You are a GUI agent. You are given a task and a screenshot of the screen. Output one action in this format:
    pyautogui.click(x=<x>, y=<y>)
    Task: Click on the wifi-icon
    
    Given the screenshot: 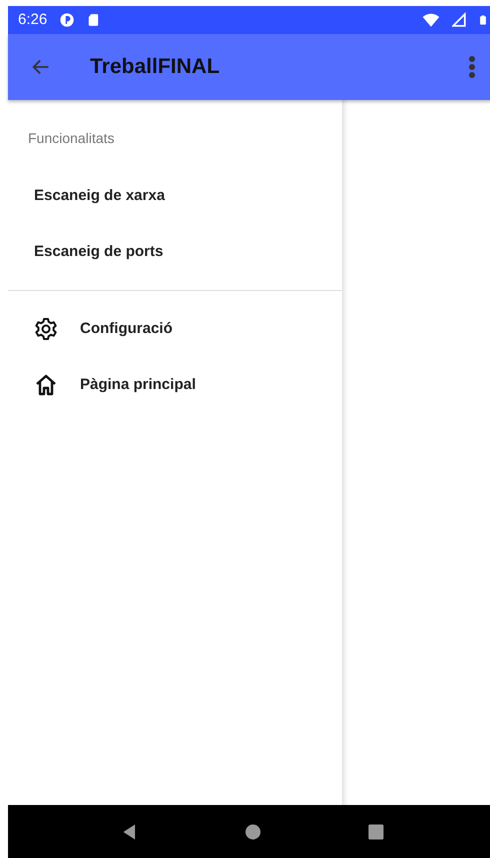 What is the action you would take?
    pyautogui.click(x=431, y=20)
    